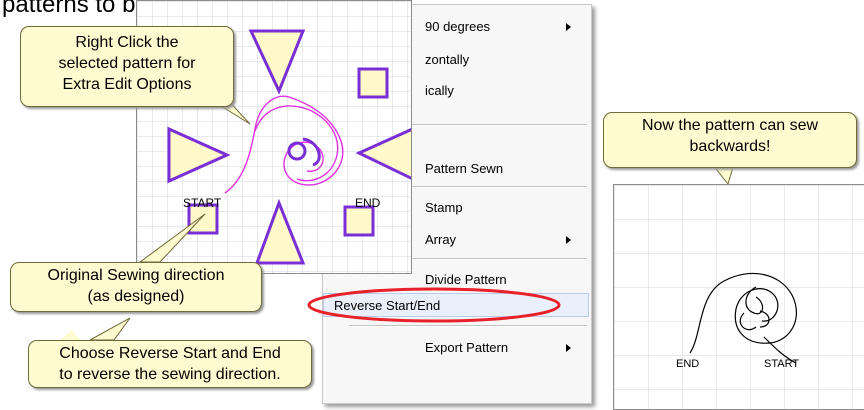  I want to click on callout-line: Now the pattern can sew, so click(730, 125).